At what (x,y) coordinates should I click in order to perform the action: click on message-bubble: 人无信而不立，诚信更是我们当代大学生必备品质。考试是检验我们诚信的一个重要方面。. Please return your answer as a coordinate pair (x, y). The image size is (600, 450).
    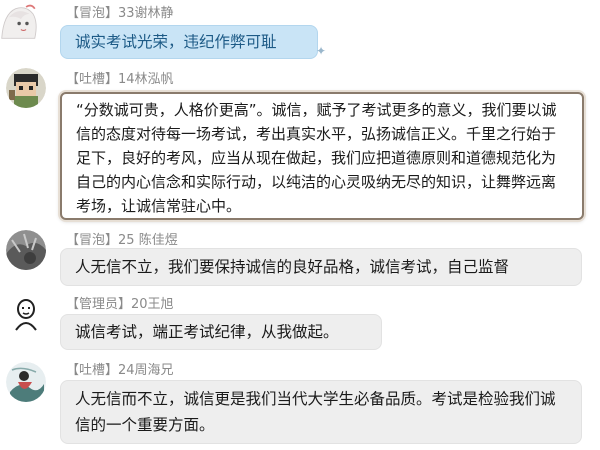
    Looking at the image, I should click on (321, 412).